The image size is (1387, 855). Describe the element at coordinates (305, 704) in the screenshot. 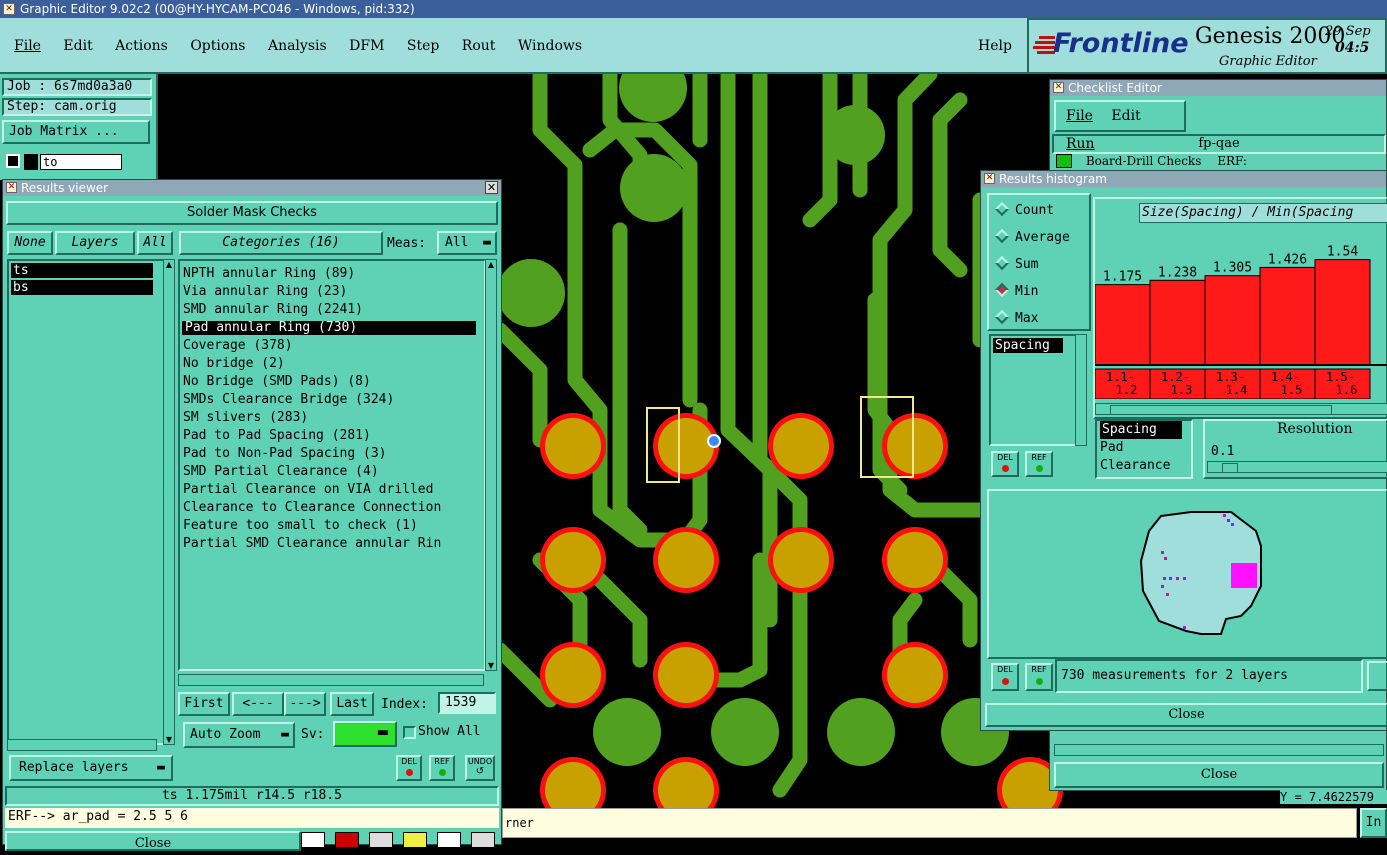

I see `next-button: --->` at that location.